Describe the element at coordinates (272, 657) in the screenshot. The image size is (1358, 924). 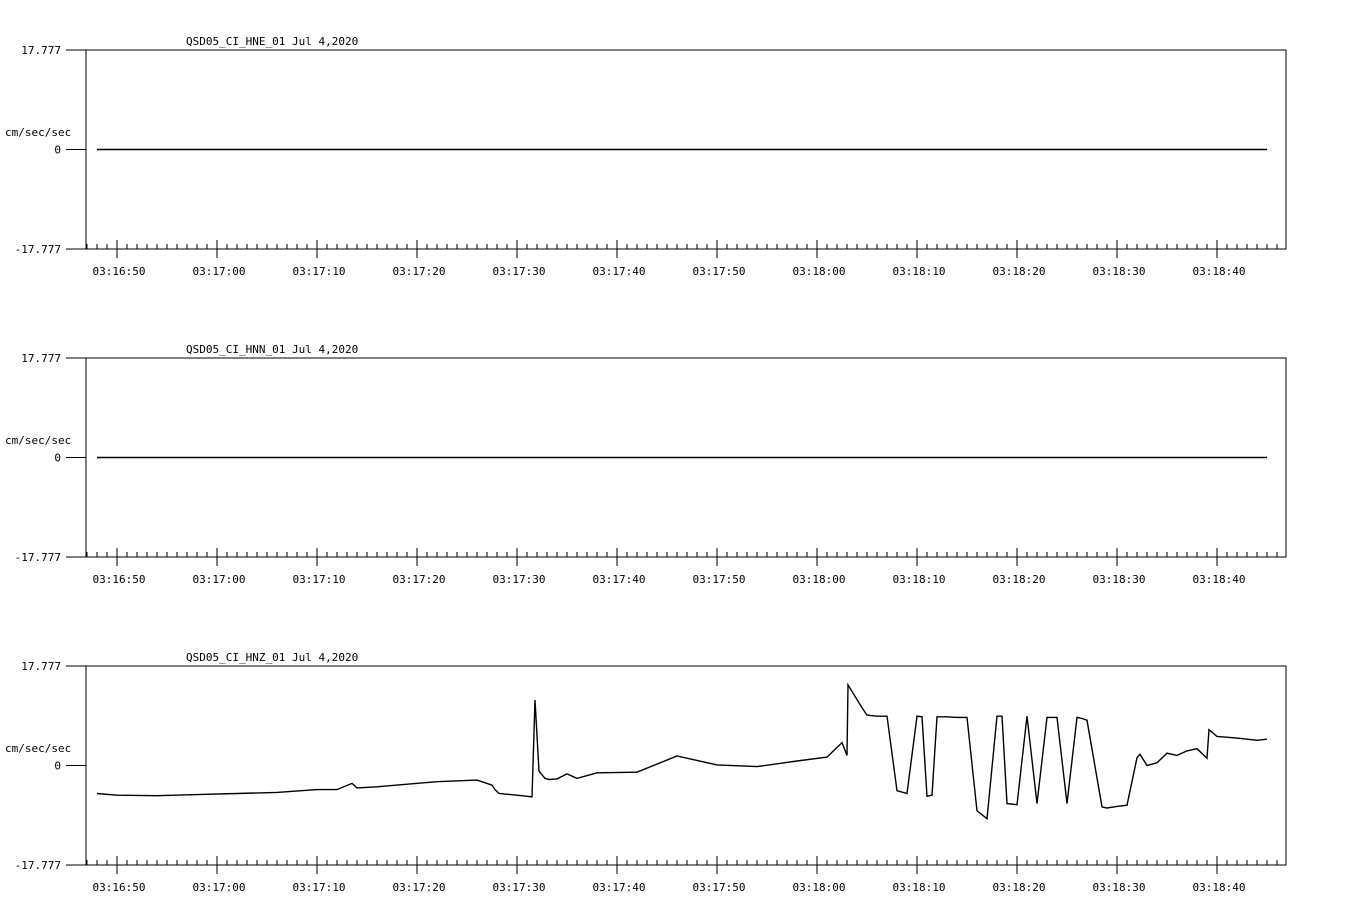
I see `chart-title: QSD05_CI_HNZ_01 Jul 4,2020` at that location.